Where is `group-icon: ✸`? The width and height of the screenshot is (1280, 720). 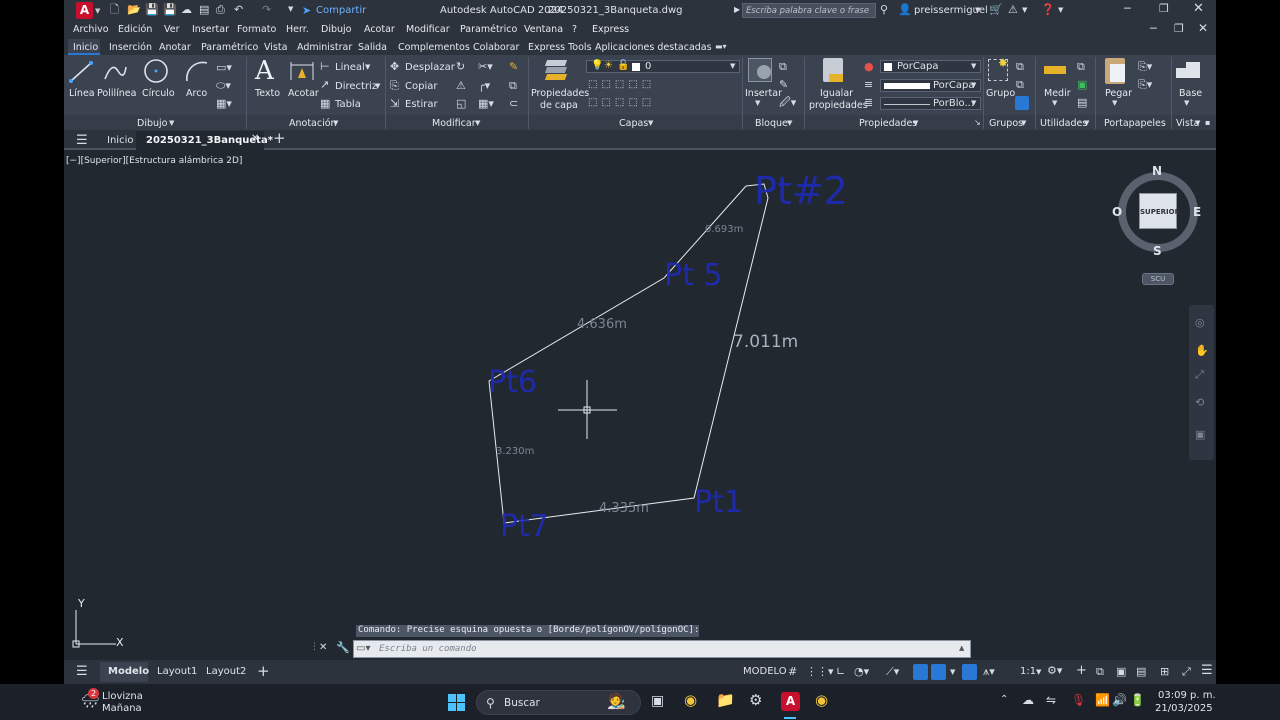 group-icon: ✸ is located at coordinates (998, 68).